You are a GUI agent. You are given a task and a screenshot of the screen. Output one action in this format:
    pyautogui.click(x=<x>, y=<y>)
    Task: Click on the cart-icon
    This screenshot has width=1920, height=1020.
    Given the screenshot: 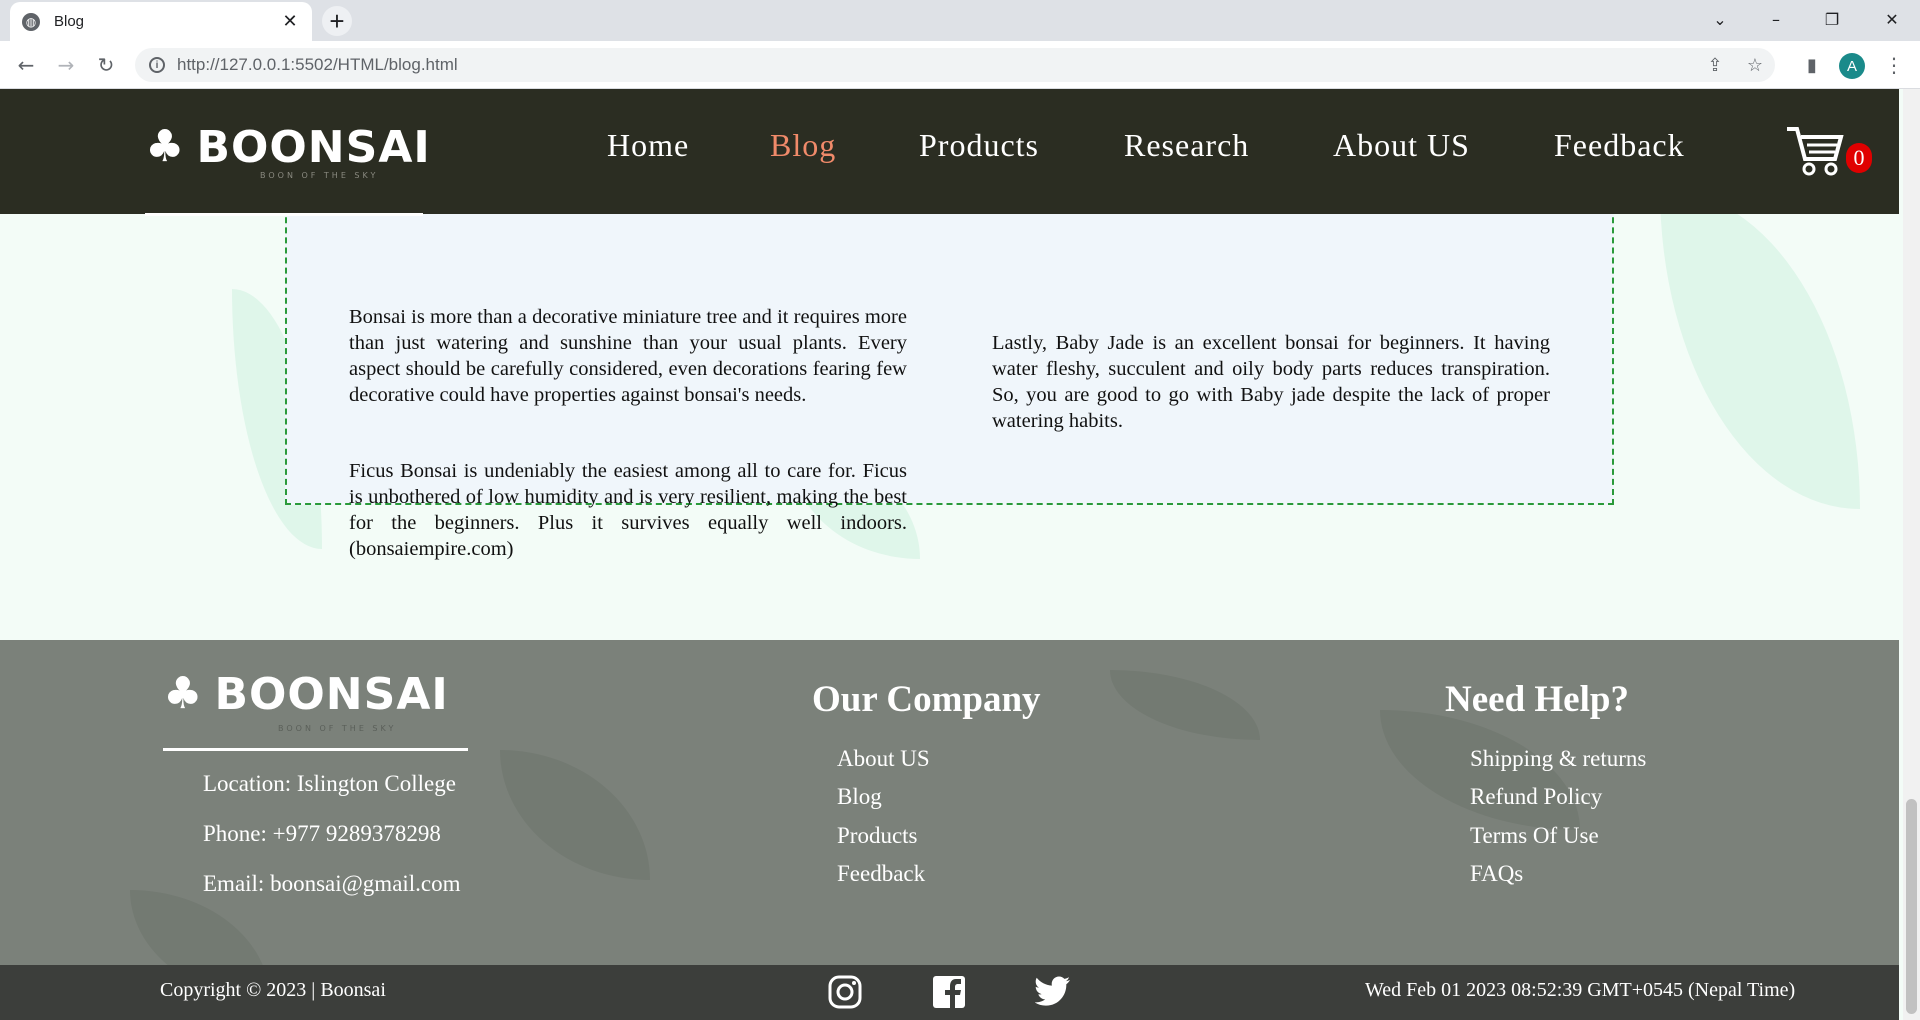 What is the action you would take?
    pyautogui.click(x=1815, y=151)
    